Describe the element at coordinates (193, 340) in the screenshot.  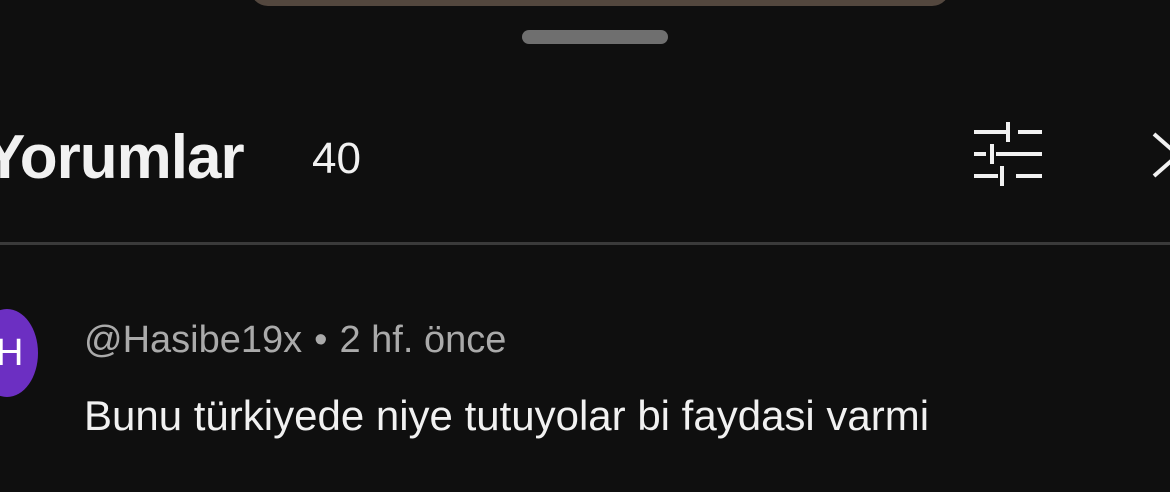
I see `comment-author: @Hasibe19x` at that location.